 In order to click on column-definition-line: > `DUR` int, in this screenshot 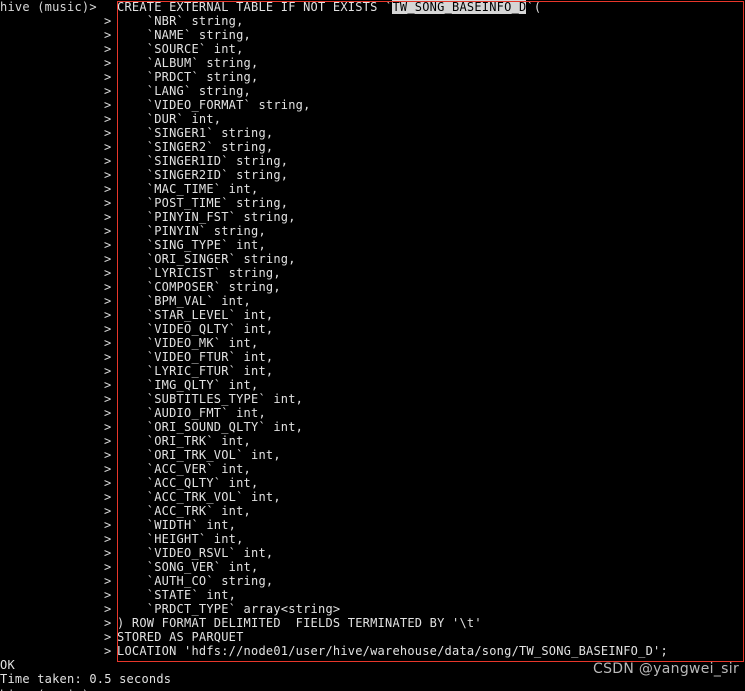, I will do `click(372, 119)`.